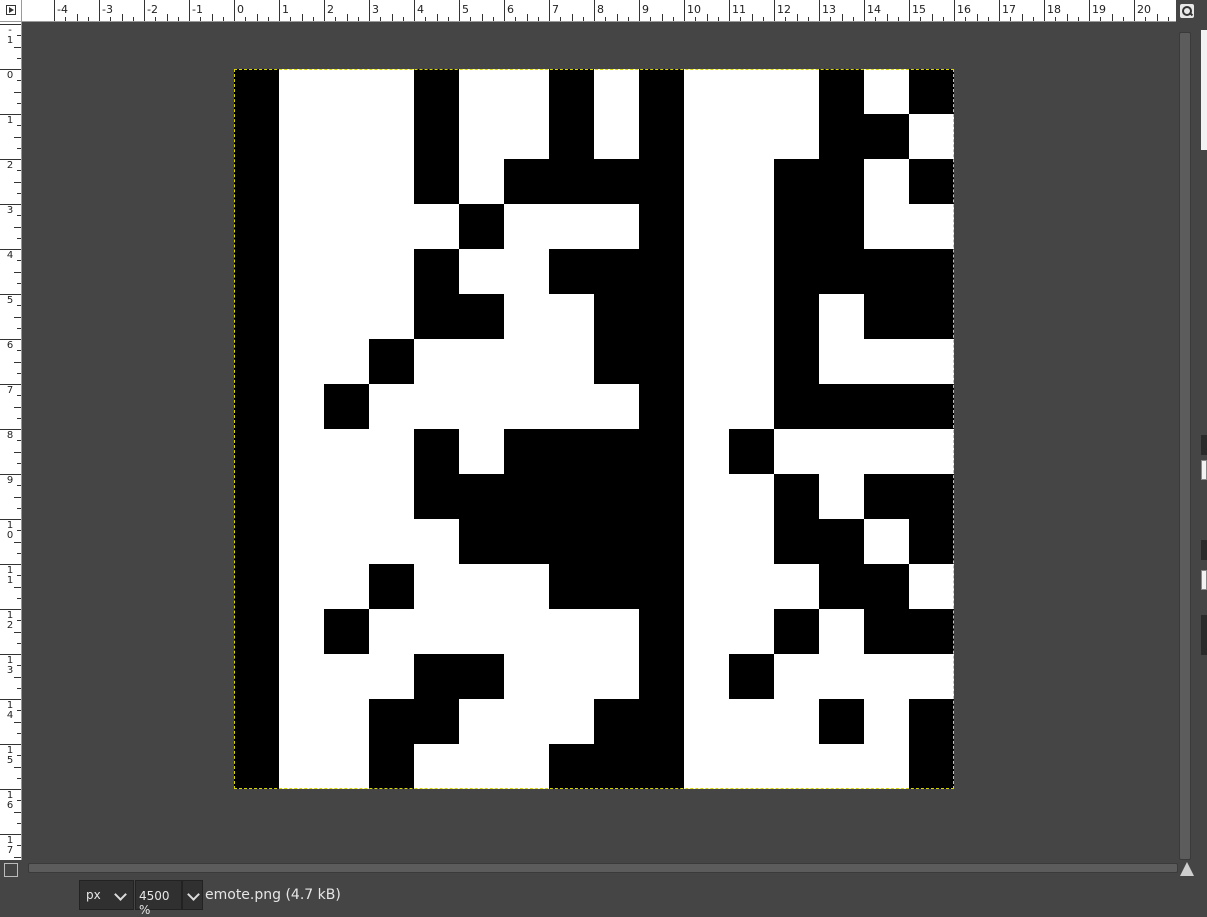 Image resolution: width=1207 pixels, height=917 pixels. I want to click on horizontal-ruler: -4 -3 -2 -1 0 1 2 3 4 5 6 7 8 9 10 11 12 13 14 15 16 17 18 19 20, so click(599, 11).